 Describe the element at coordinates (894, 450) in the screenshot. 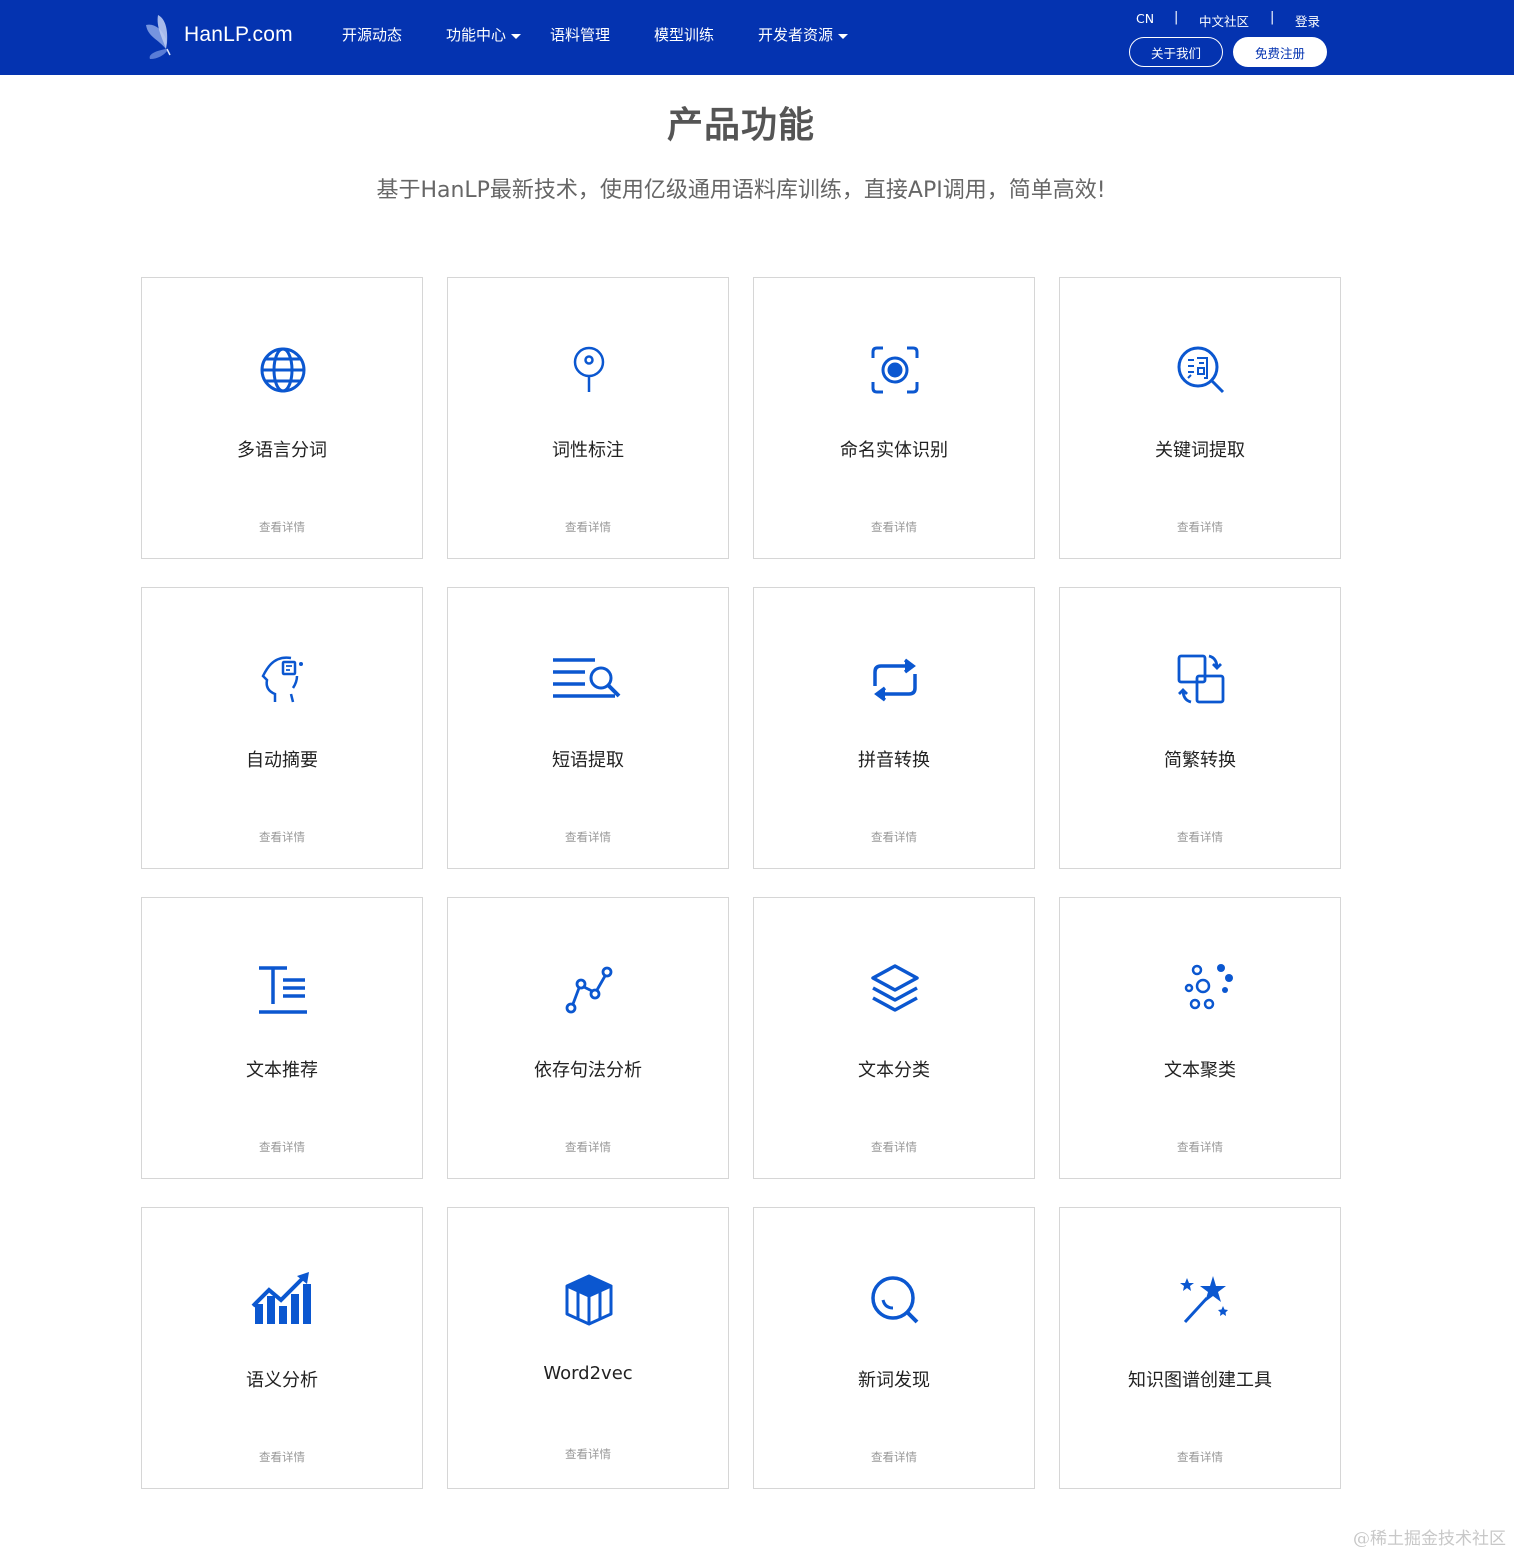

I see `card-title: 命名实体识别` at that location.